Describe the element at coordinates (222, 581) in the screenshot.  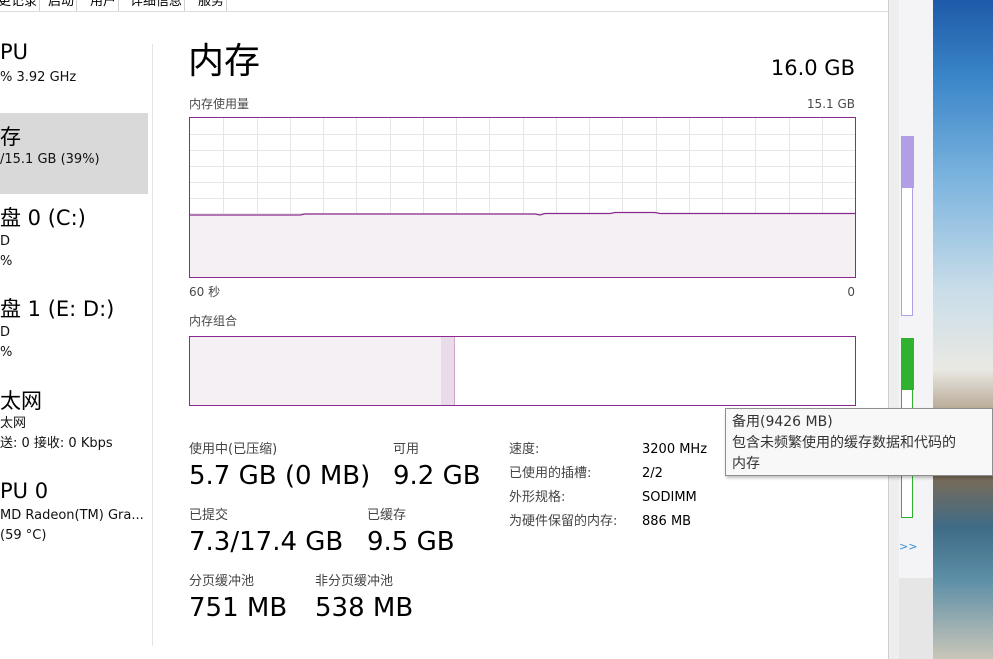
I see `paged-pool-label: 分页缓冲池` at that location.